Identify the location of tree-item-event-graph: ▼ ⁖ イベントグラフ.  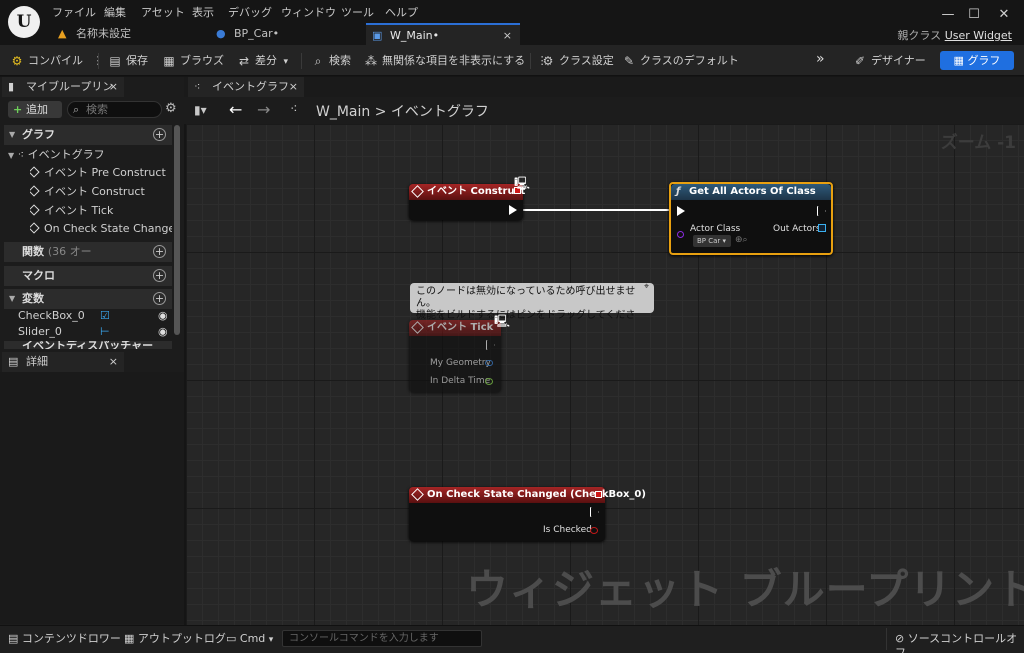
(91, 155).